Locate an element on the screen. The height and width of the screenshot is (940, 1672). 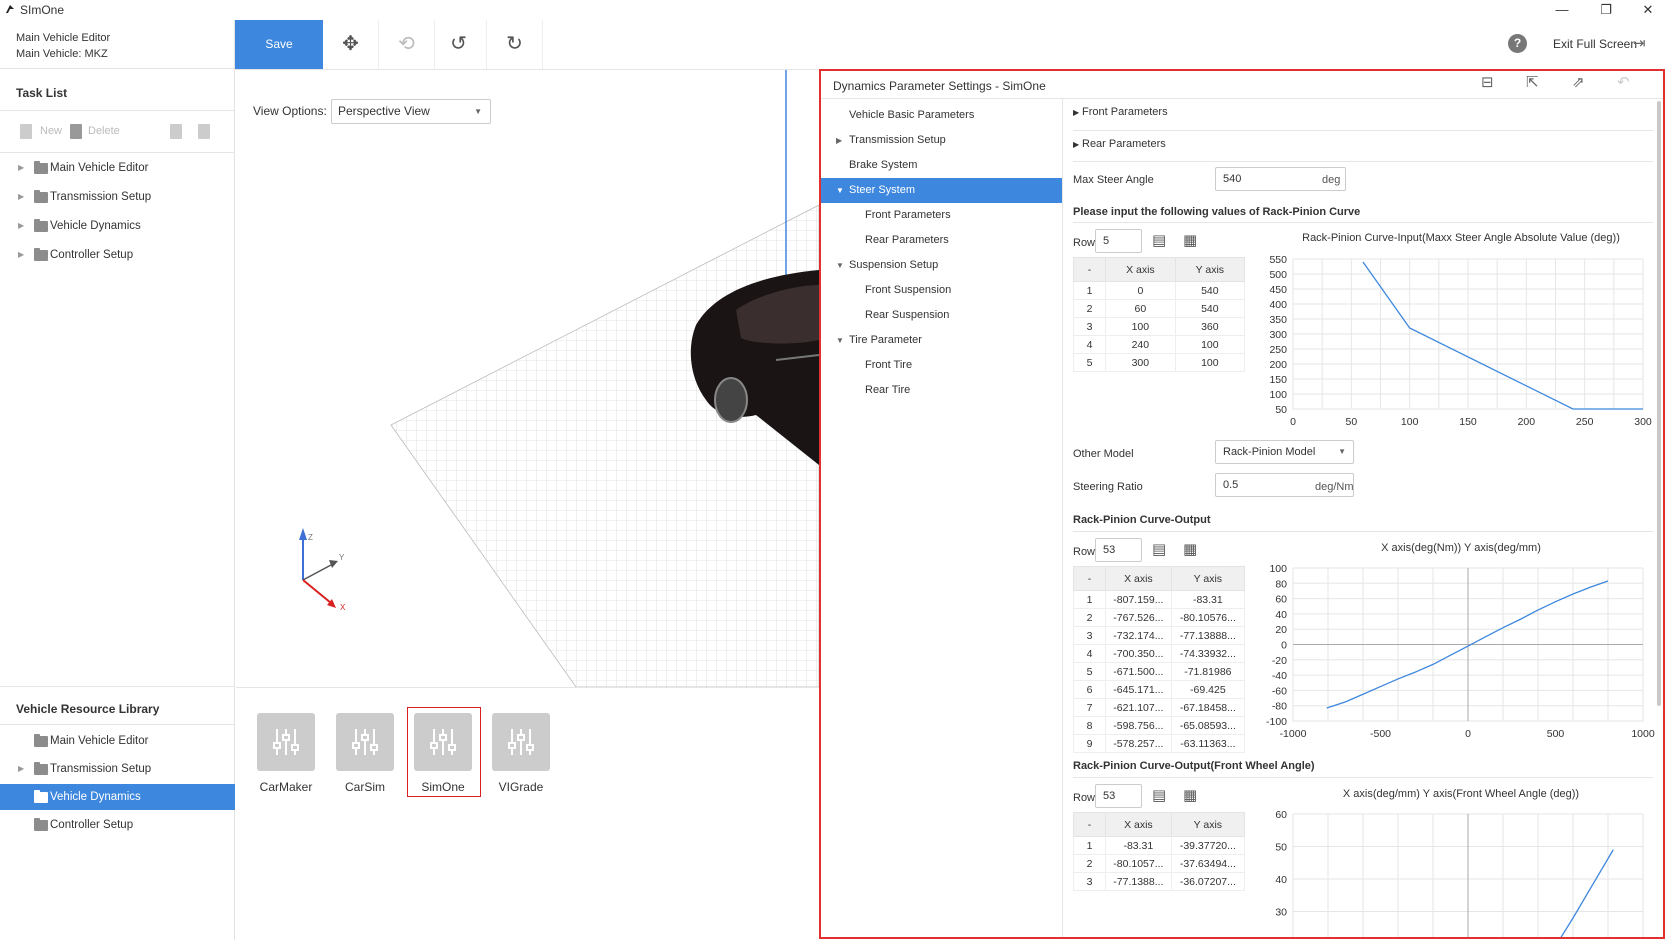
library-item-transmission-setup: ▶ Transmission Setup is located at coordinates (117, 769).